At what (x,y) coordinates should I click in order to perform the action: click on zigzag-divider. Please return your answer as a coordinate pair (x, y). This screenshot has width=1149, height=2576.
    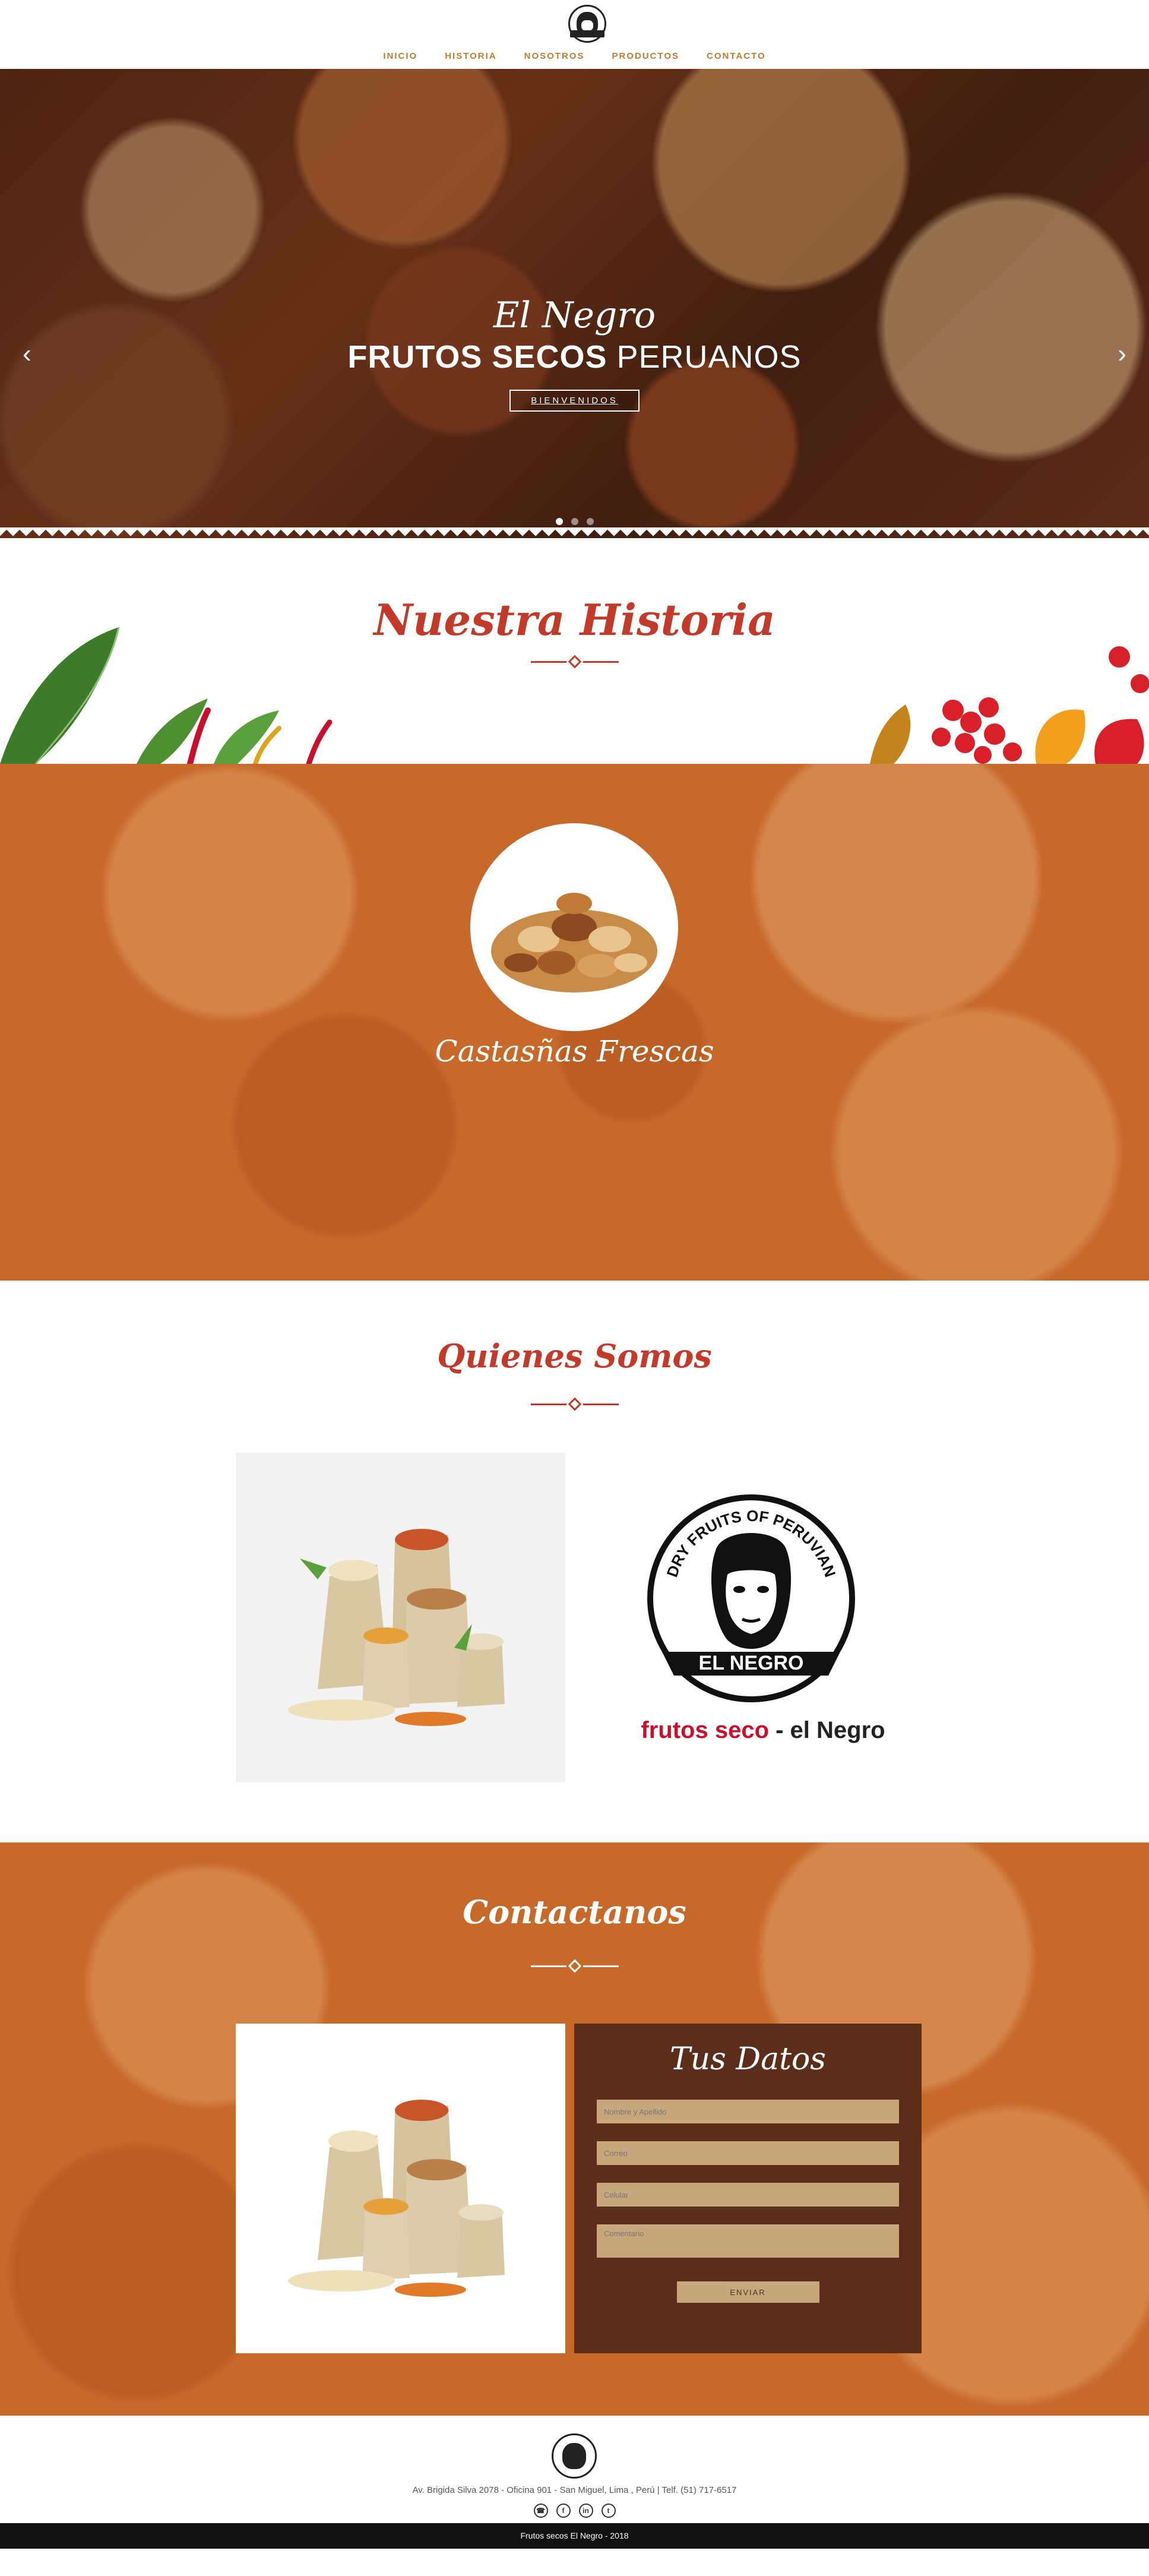
    Looking at the image, I should click on (574, 532).